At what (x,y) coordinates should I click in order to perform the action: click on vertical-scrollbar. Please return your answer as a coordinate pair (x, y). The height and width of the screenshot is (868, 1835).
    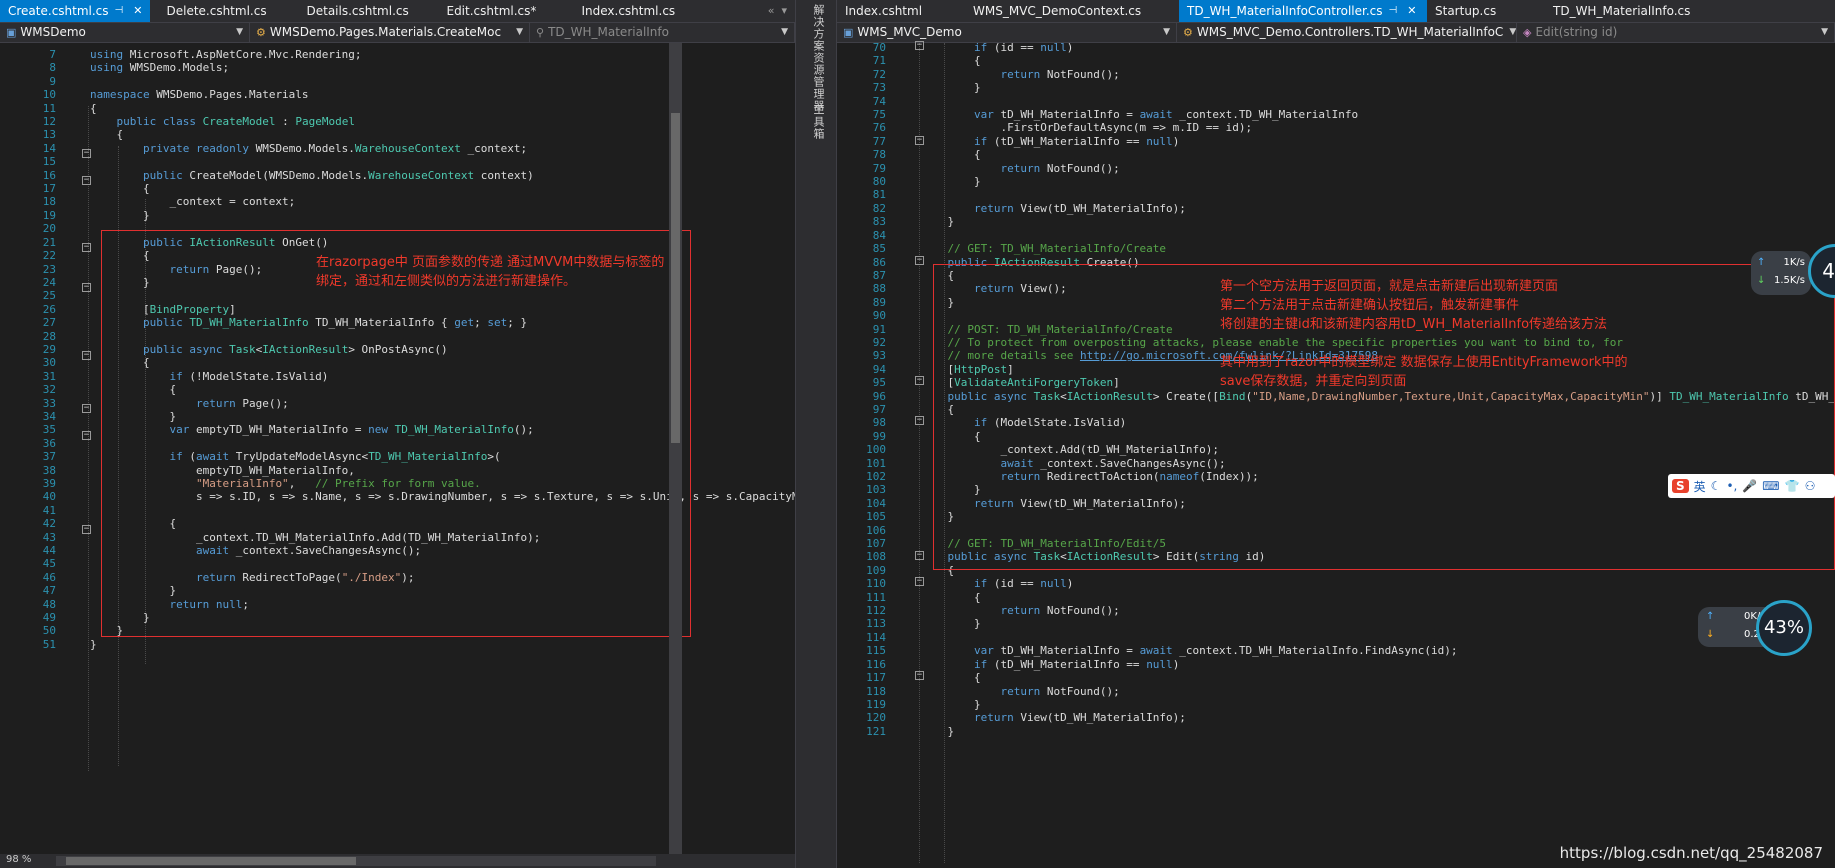
    Looking at the image, I should click on (675, 448).